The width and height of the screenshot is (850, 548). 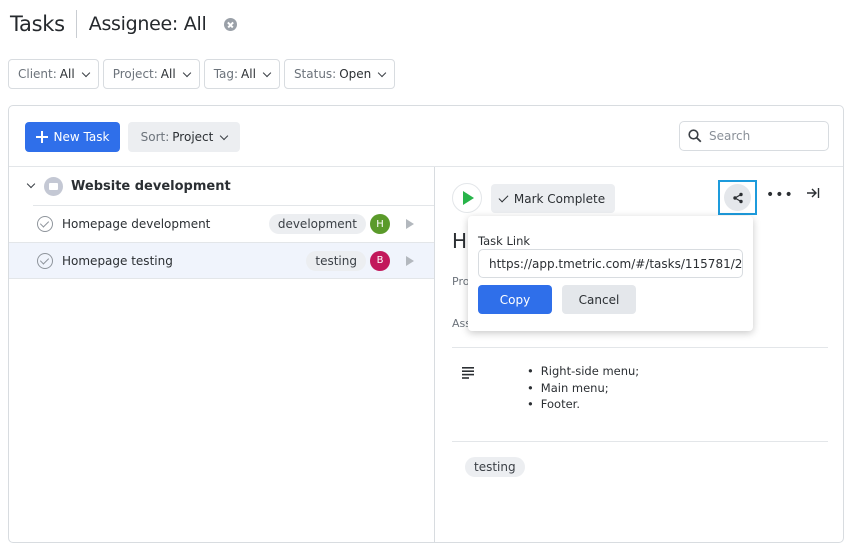 What do you see at coordinates (461, 281) in the screenshot?
I see `project-label: Pro` at bounding box center [461, 281].